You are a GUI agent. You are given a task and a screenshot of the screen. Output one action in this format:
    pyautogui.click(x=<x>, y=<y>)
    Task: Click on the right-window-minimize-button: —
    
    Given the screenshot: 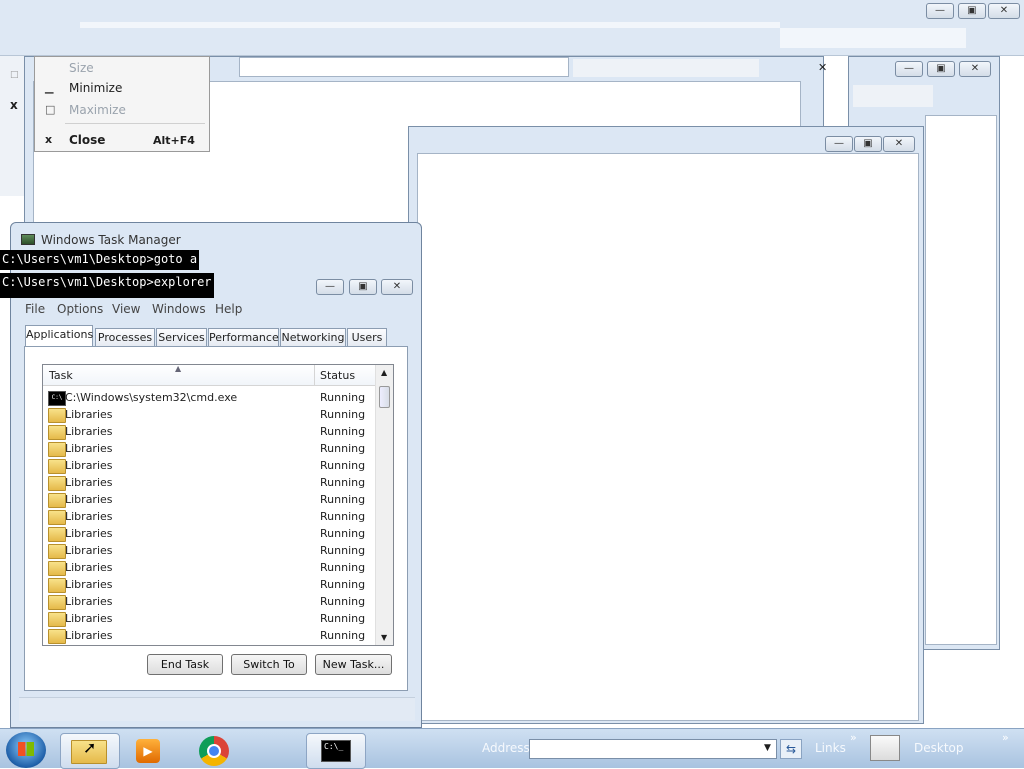 What is the action you would take?
    pyautogui.click(x=909, y=69)
    